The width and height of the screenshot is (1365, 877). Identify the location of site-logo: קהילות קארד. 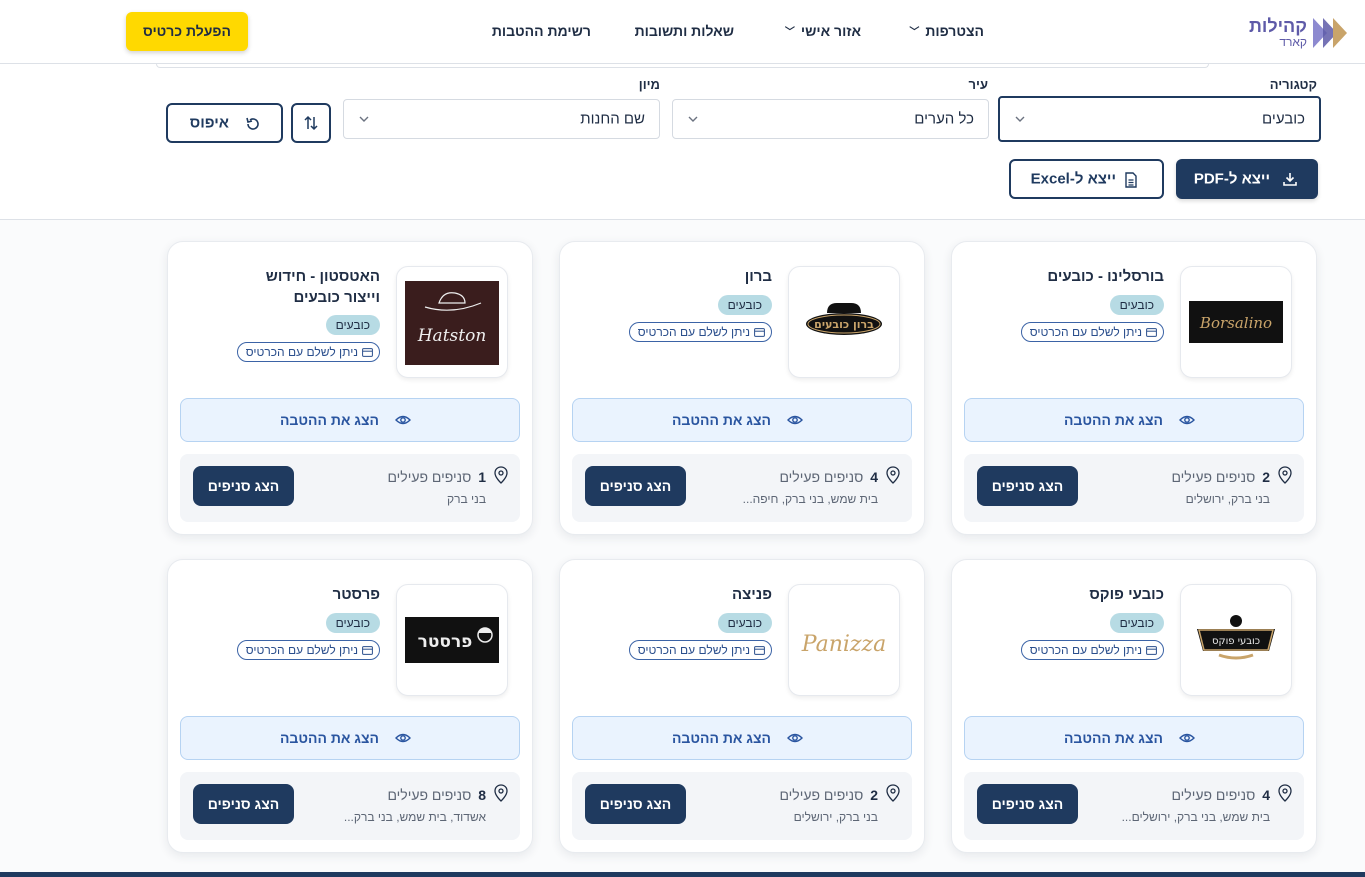
(1299, 33).